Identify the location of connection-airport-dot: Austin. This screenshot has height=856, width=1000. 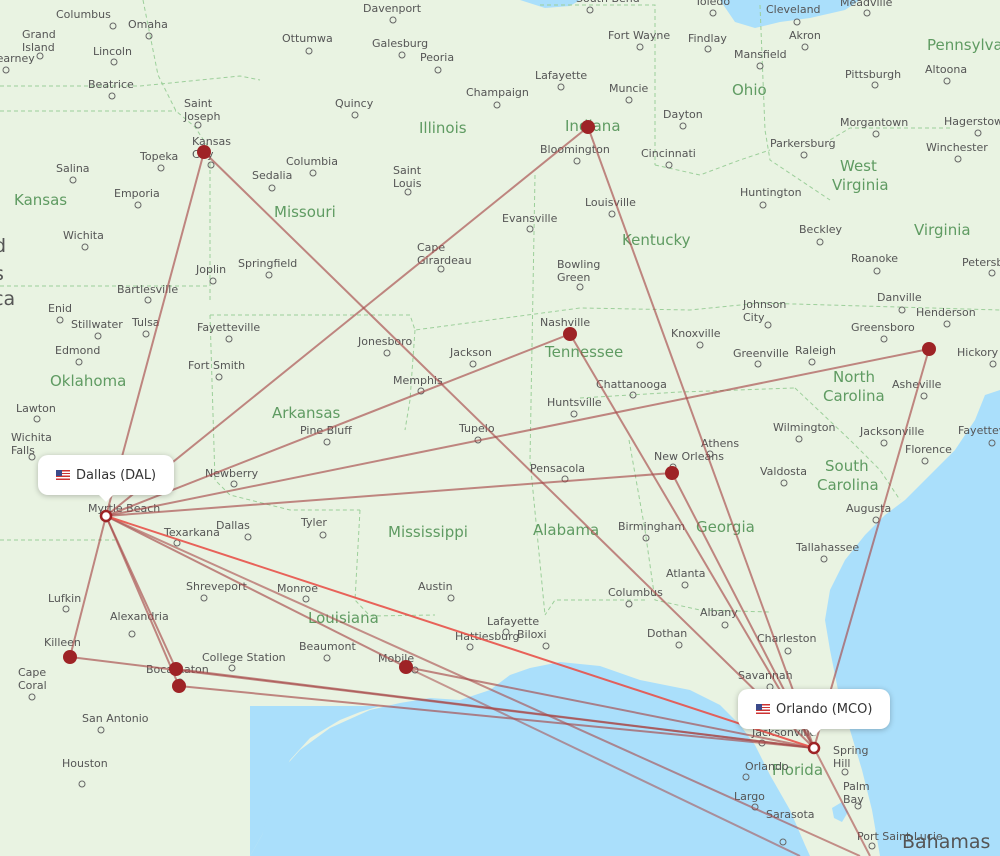
(70, 657).